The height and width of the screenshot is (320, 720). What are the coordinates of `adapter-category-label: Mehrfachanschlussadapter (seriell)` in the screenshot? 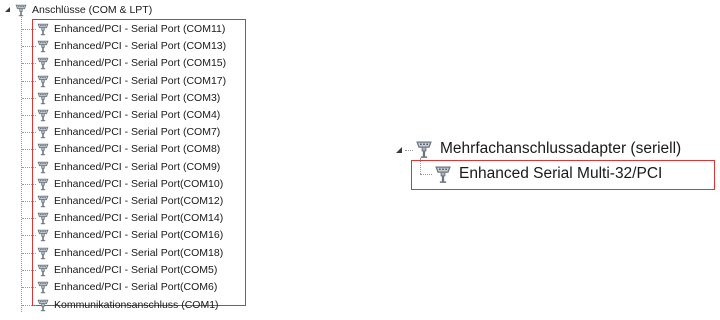 It's located at (561, 148).